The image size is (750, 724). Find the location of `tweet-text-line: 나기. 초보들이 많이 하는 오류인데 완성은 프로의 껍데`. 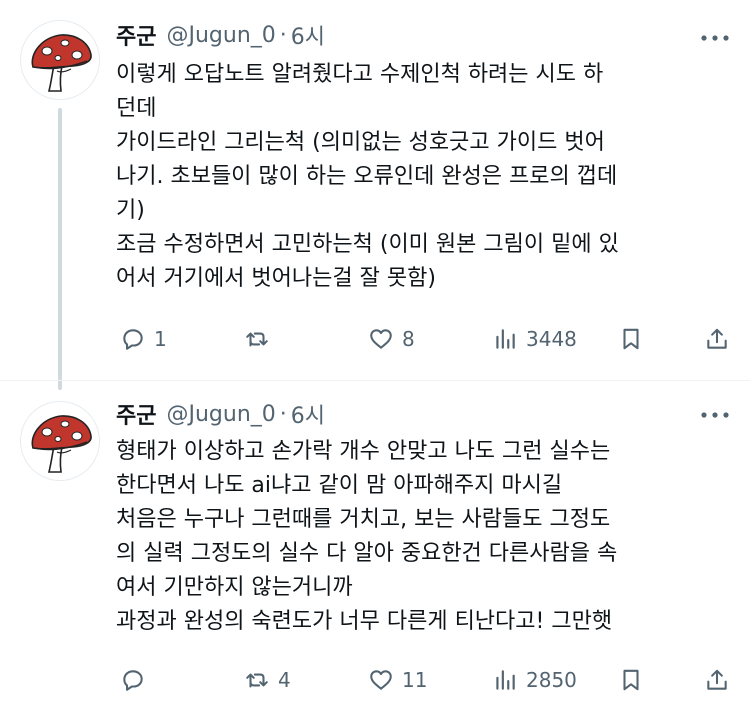

tweet-text-line: 나기. 초보들이 많이 하는 오류인데 완성은 프로의 껍데 is located at coordinates (367, 176).